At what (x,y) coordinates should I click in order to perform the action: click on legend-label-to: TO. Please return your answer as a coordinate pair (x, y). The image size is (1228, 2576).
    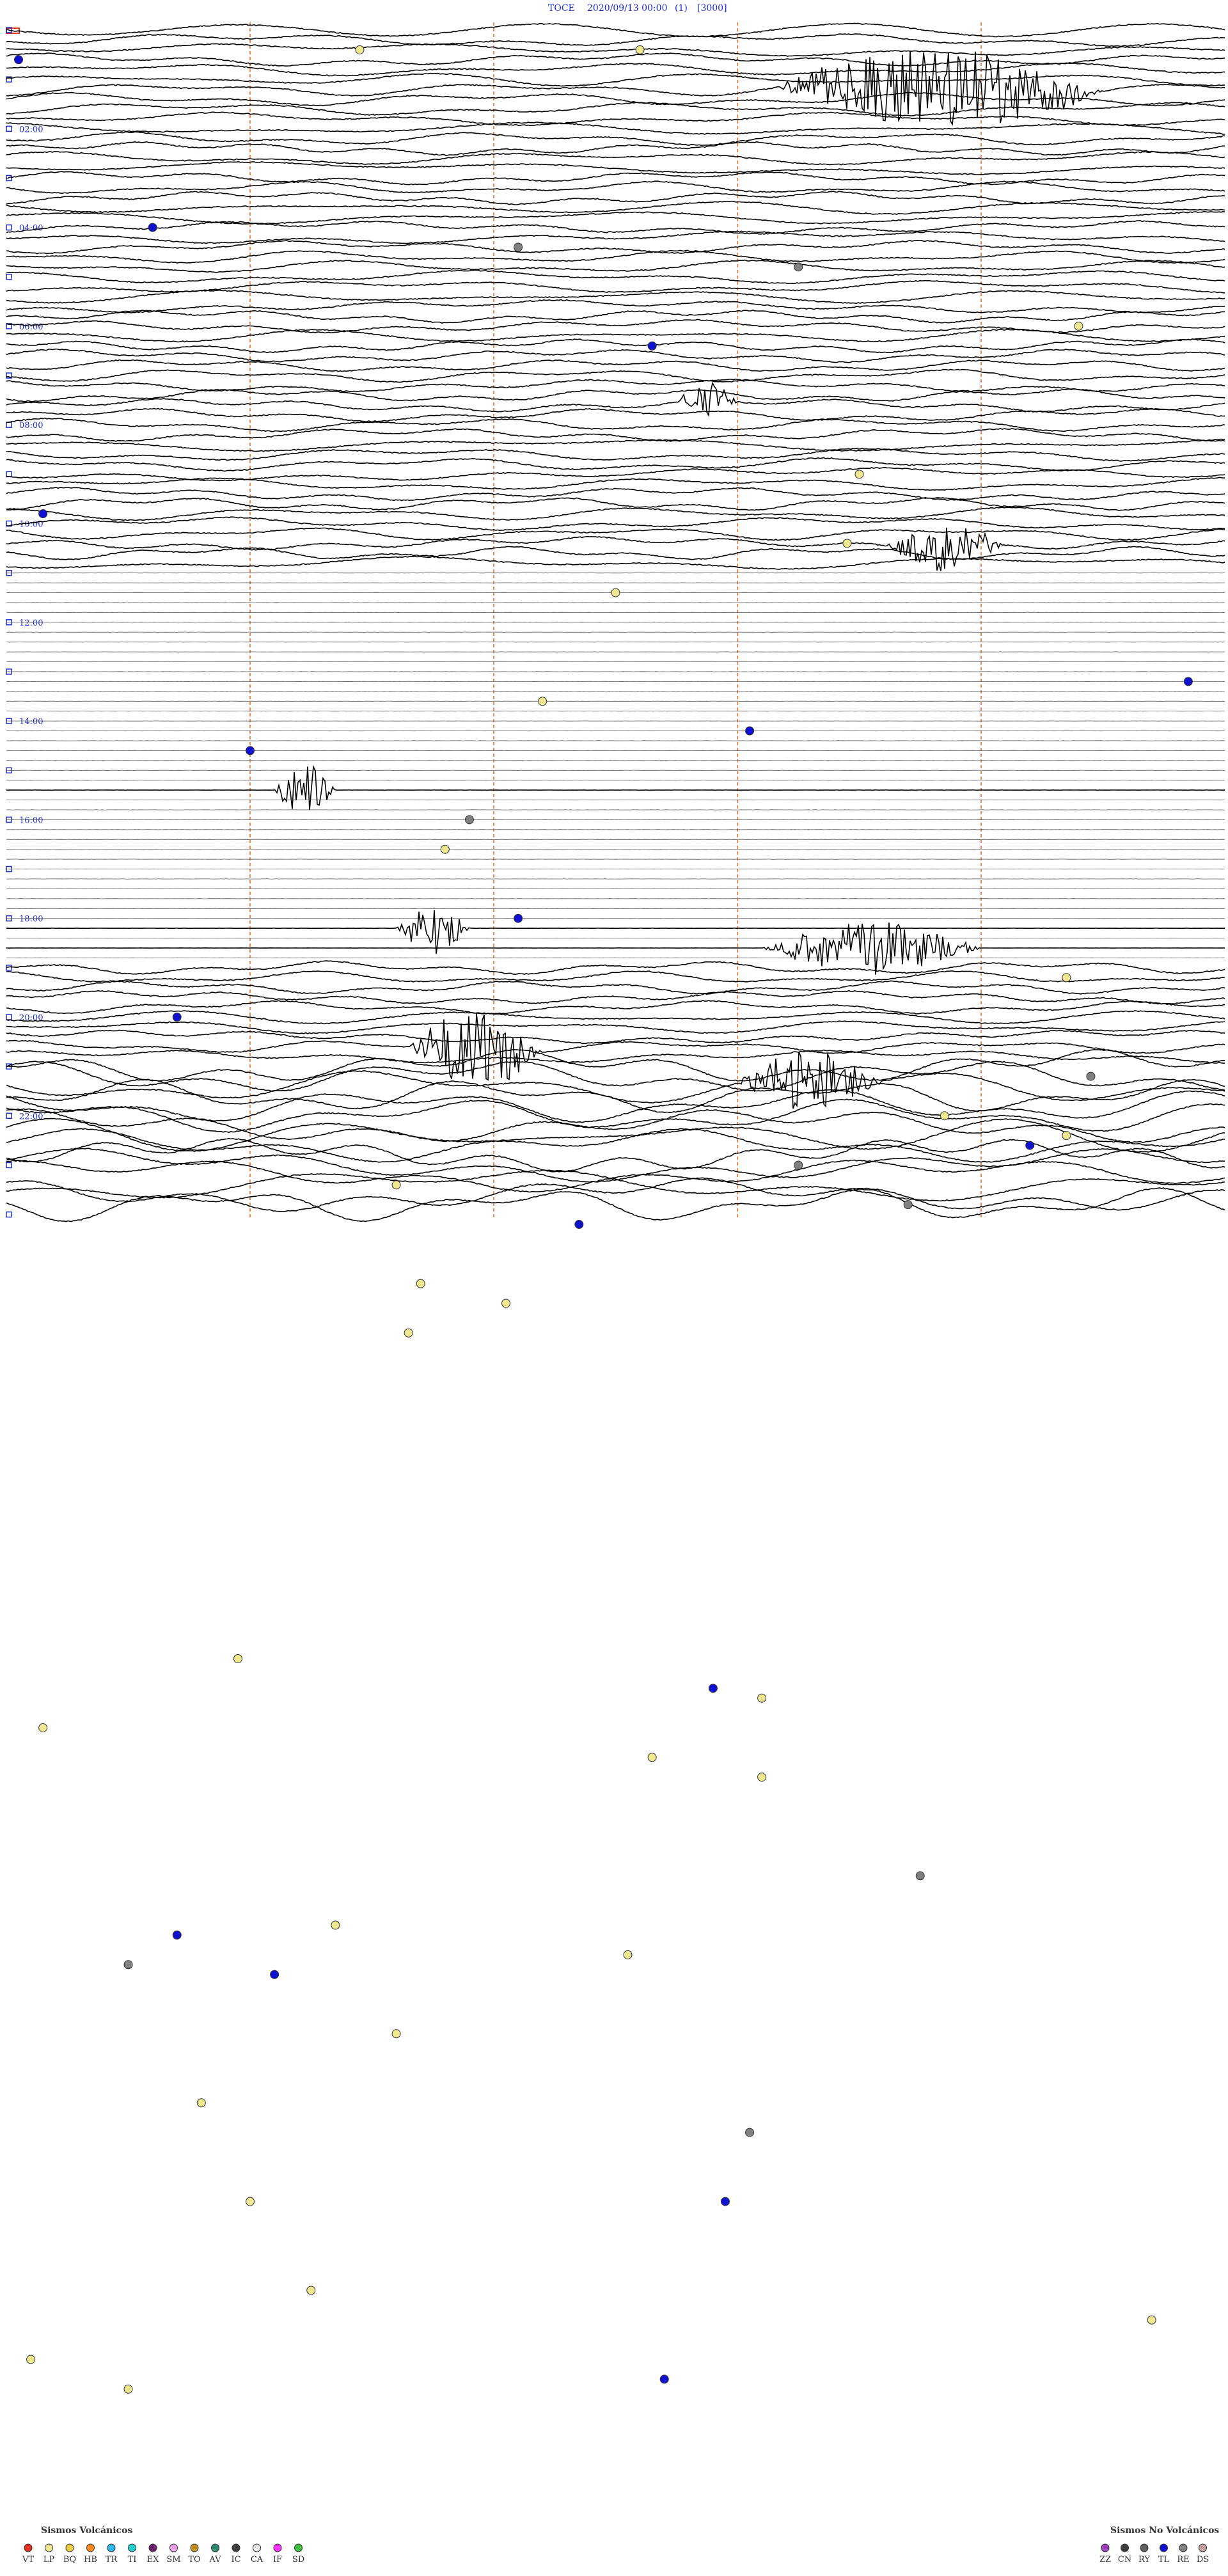
    Looking at the image, I should click on (194, 2559).